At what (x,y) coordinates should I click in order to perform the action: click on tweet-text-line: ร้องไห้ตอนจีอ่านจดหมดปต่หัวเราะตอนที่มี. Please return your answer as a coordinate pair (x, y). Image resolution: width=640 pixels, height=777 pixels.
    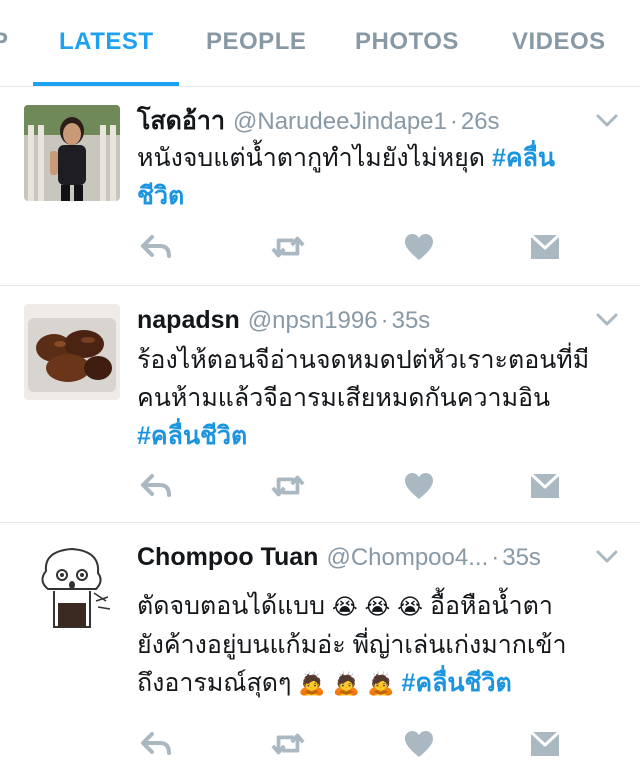
    Looking at the image, I should click on (363, 360).